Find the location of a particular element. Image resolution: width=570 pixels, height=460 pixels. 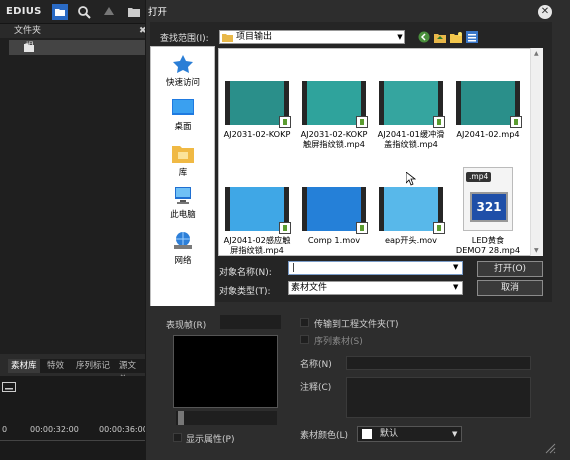

back-icon is located at coordinates (424, 37).